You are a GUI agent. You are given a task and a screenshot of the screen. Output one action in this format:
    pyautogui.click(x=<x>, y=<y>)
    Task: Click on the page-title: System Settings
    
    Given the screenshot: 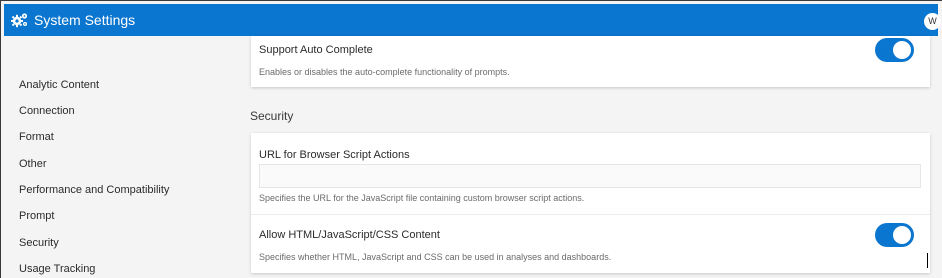 What is the action you would take?
    pyautogui.click(x=85, y=20)
    